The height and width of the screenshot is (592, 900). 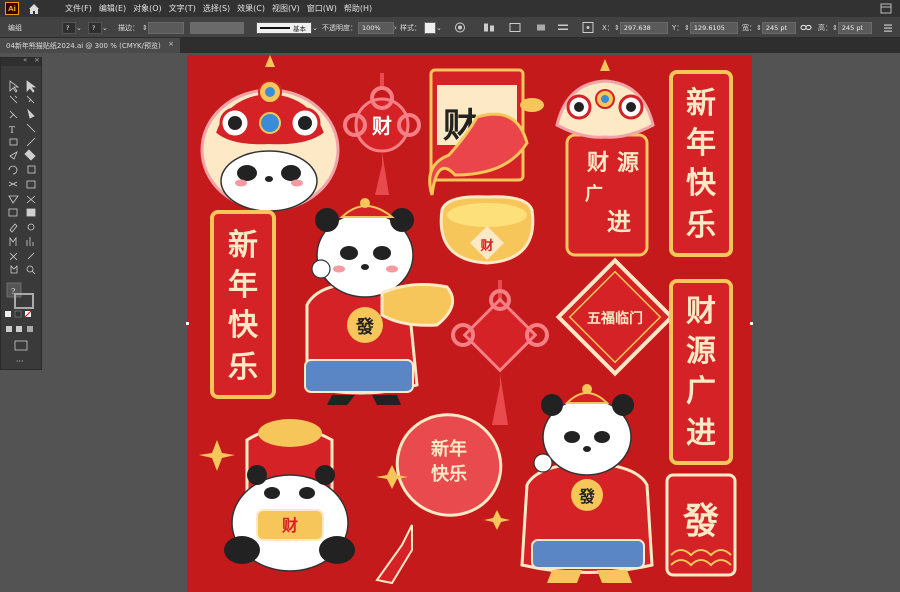 I want to click on selection-handle-left, so click(x=187, y=323).